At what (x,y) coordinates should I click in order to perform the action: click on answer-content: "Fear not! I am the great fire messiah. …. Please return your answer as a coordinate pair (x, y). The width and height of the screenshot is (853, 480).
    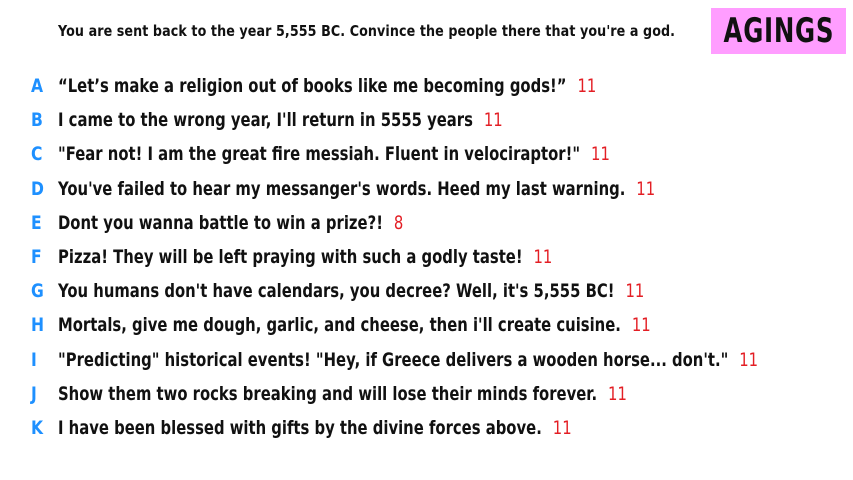
    Looking at the image, I should click on (334, 154).